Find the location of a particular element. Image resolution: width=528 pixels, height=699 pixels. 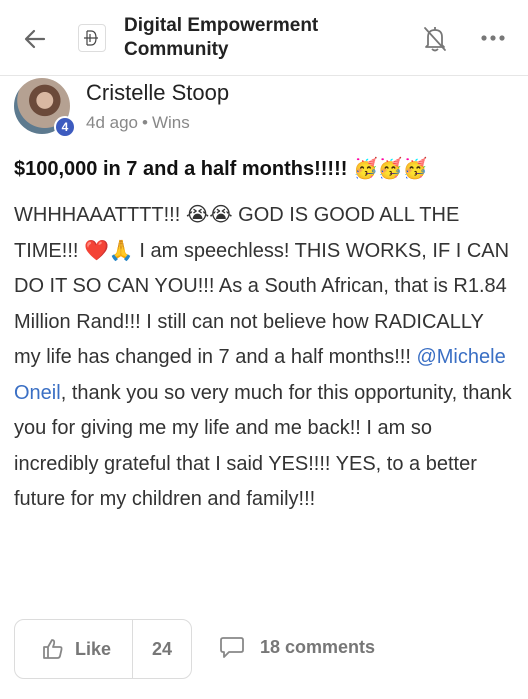

thumbs-up-icon is located at coordinates (53, 649).